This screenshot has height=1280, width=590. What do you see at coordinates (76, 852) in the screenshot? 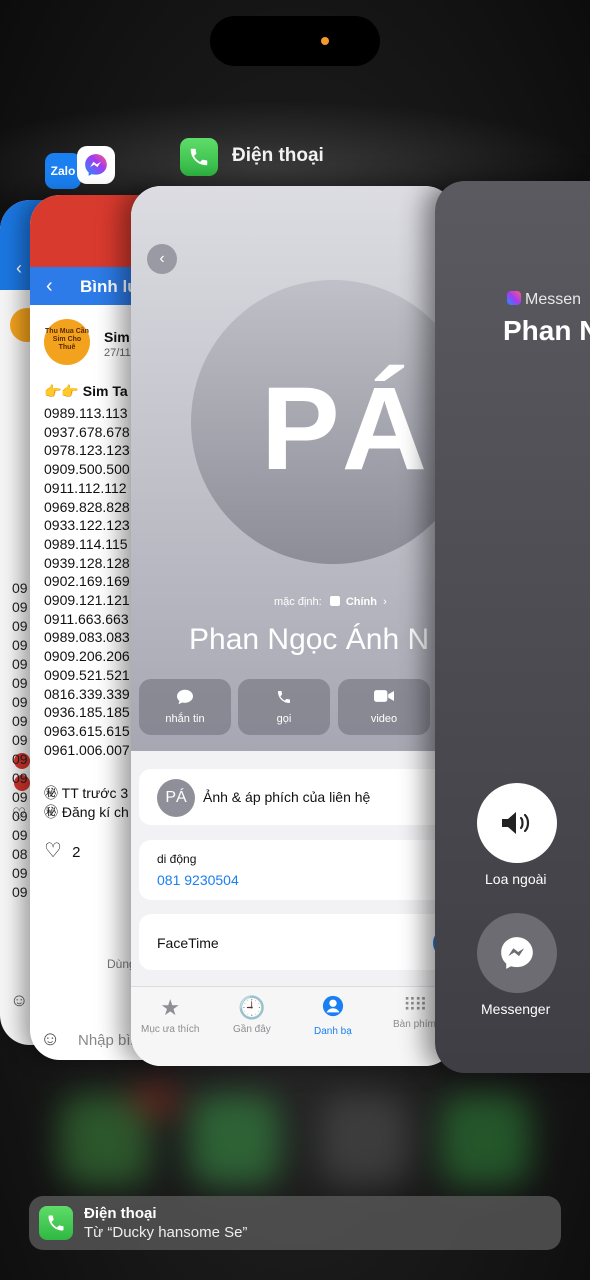
I see `like-count: 2` at bounding box center [76, 852].